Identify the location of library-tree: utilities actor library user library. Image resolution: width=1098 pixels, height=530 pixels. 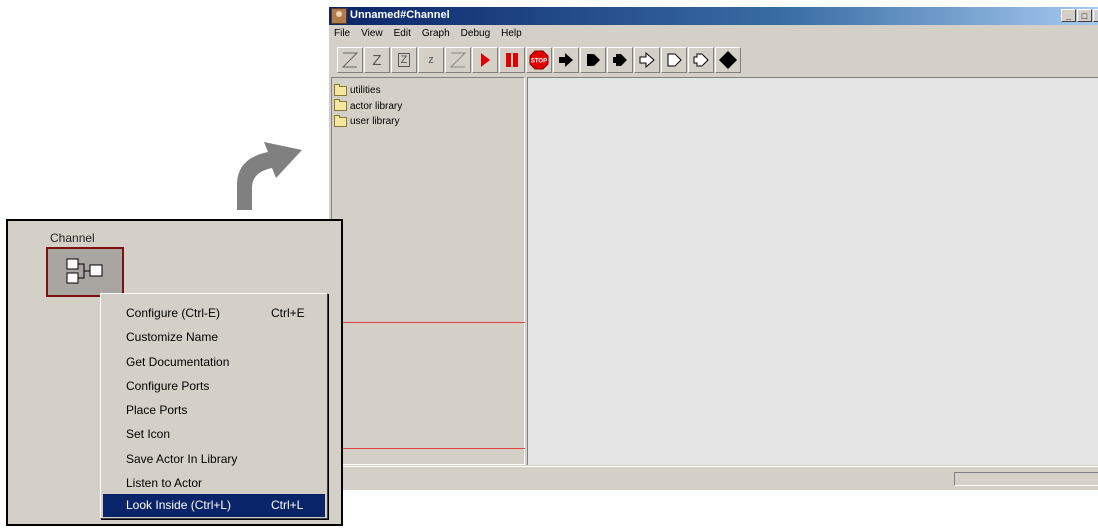
(368, 106).